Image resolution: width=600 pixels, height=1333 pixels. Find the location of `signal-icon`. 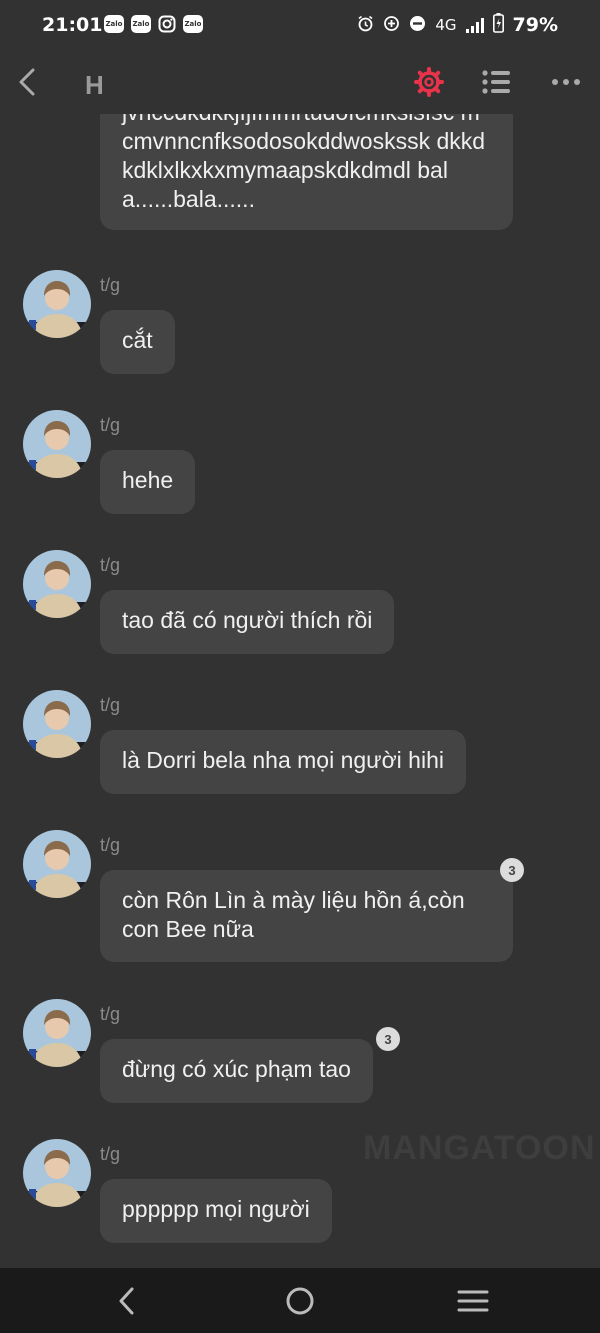

signal-icon is located at coordinates (474, 25).